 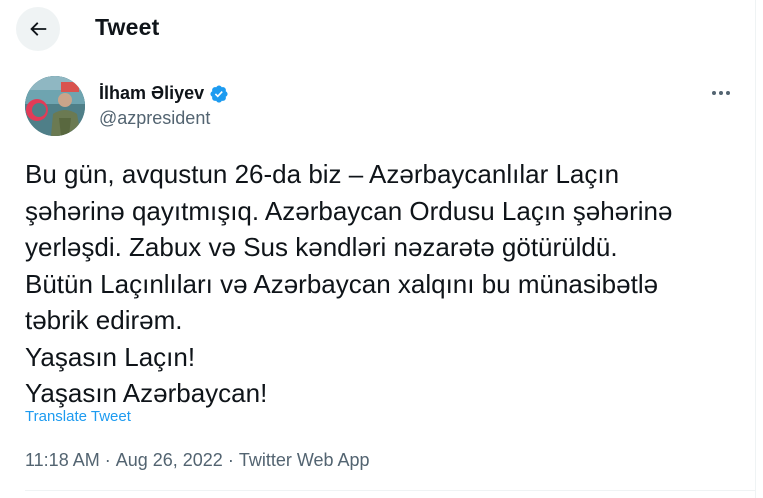 What do you see at coordinates (390, 490) in the screenshot?
I see `divider` at bounding box center [390, 490].